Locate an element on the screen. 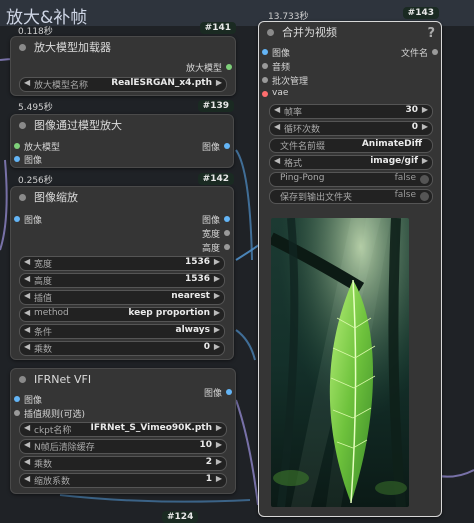 The height and width of the screenshot is (523, 474). node-title-bar: 图像通过模型放大 is located at coordinates (122, 125).